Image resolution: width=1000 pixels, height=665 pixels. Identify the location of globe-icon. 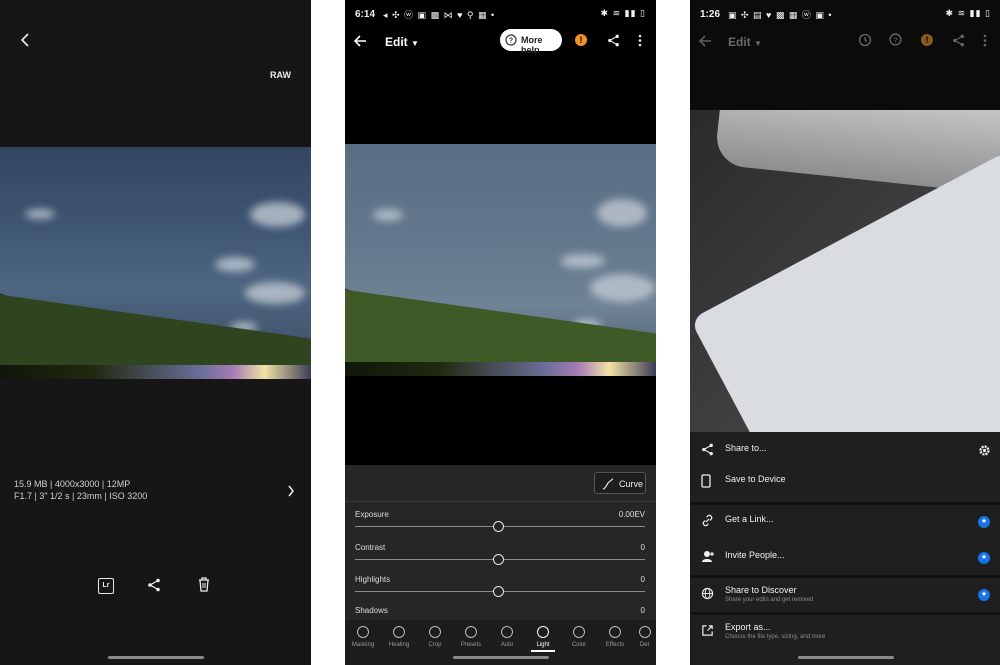
(707, 596).